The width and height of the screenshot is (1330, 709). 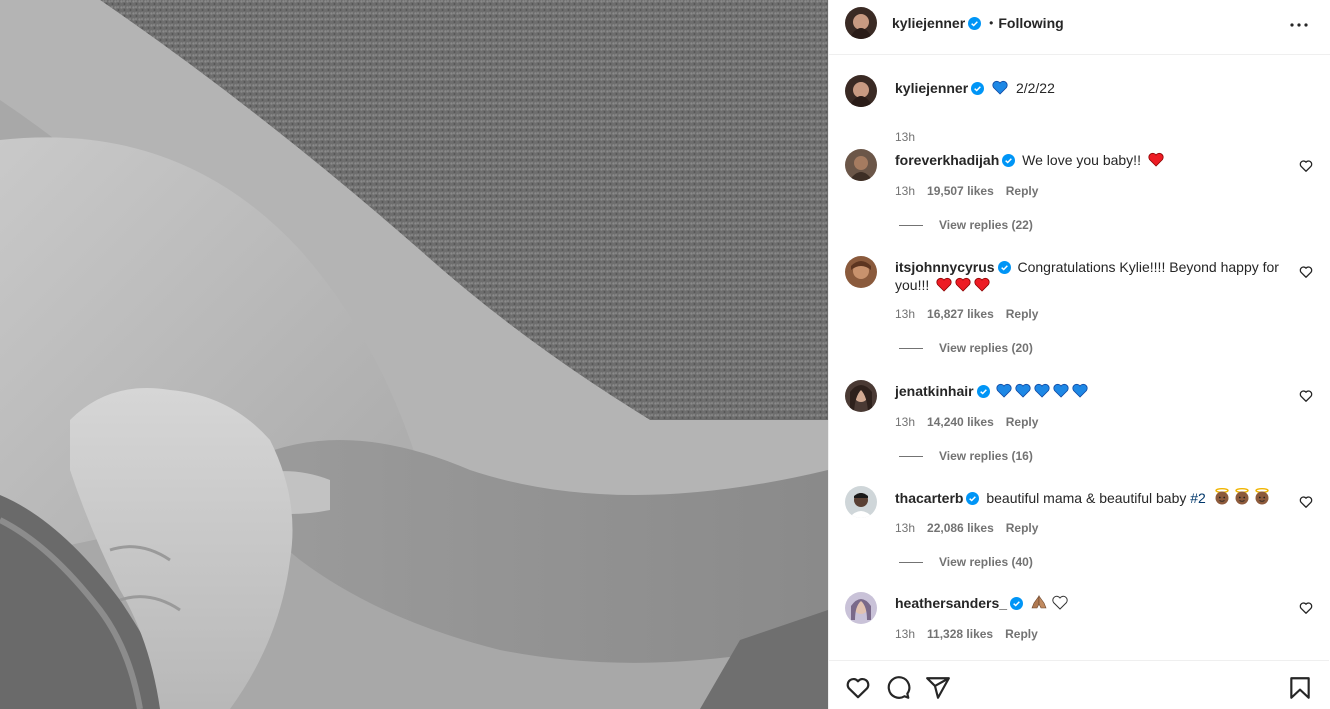 I want to click on comment-username: foreverkhadijah, so click(x=947, y=160).